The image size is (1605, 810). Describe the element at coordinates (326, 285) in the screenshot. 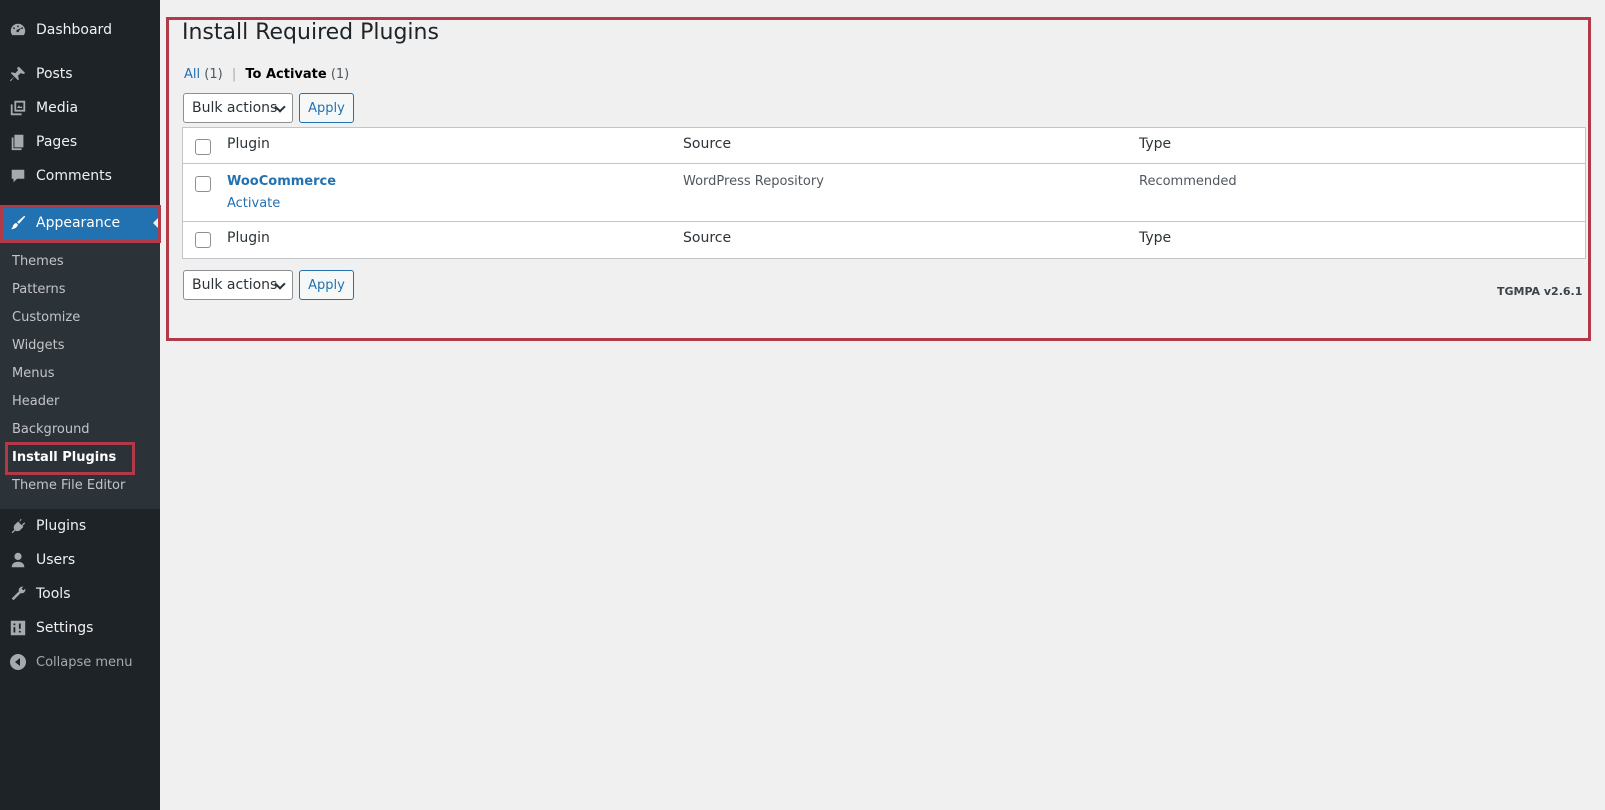

I see `apply-button-bottom: Apply` at that location.